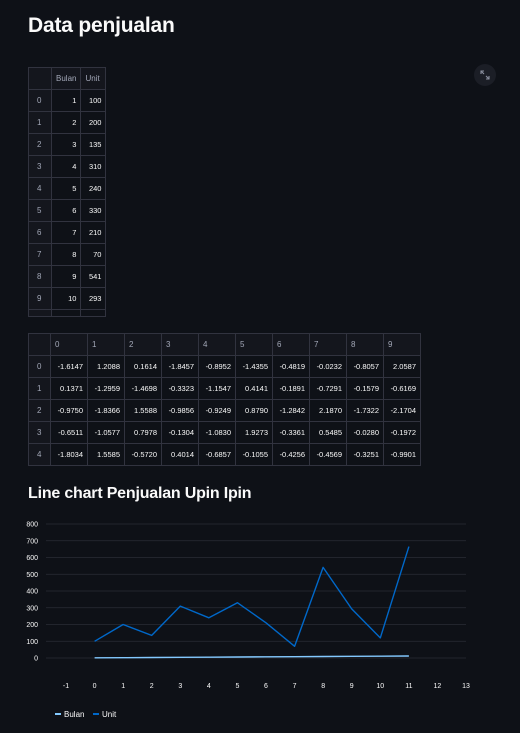  I want to click on table-row: 6 7 210, so click(67, 232).